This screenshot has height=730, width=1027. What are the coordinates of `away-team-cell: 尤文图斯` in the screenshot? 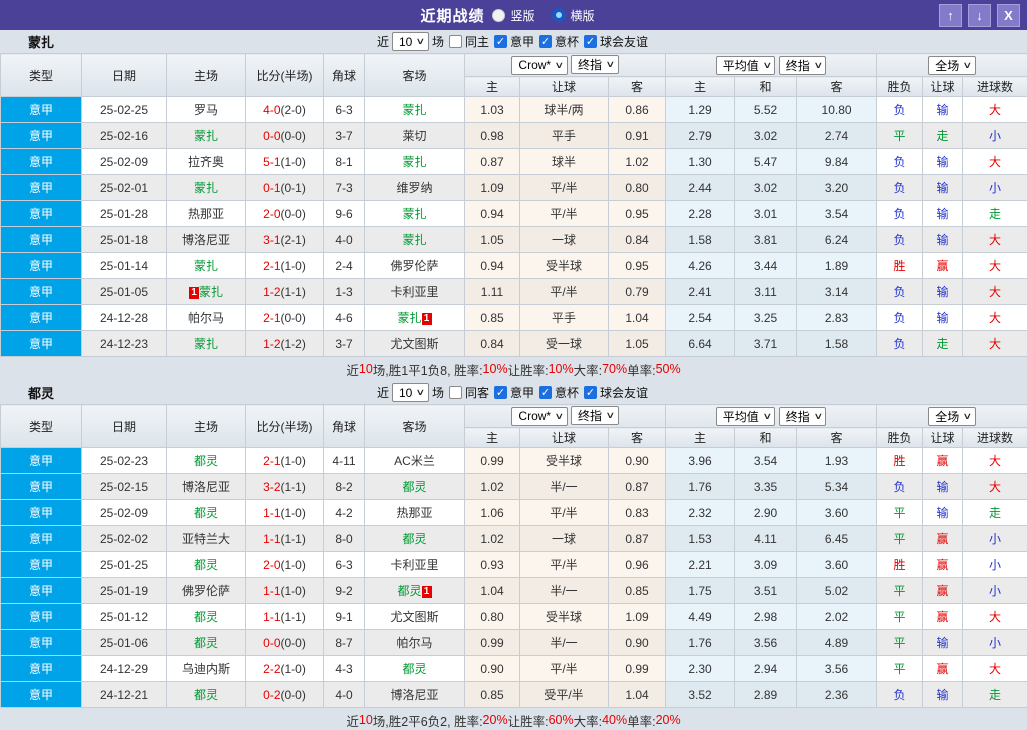 It's located at (414, 616).